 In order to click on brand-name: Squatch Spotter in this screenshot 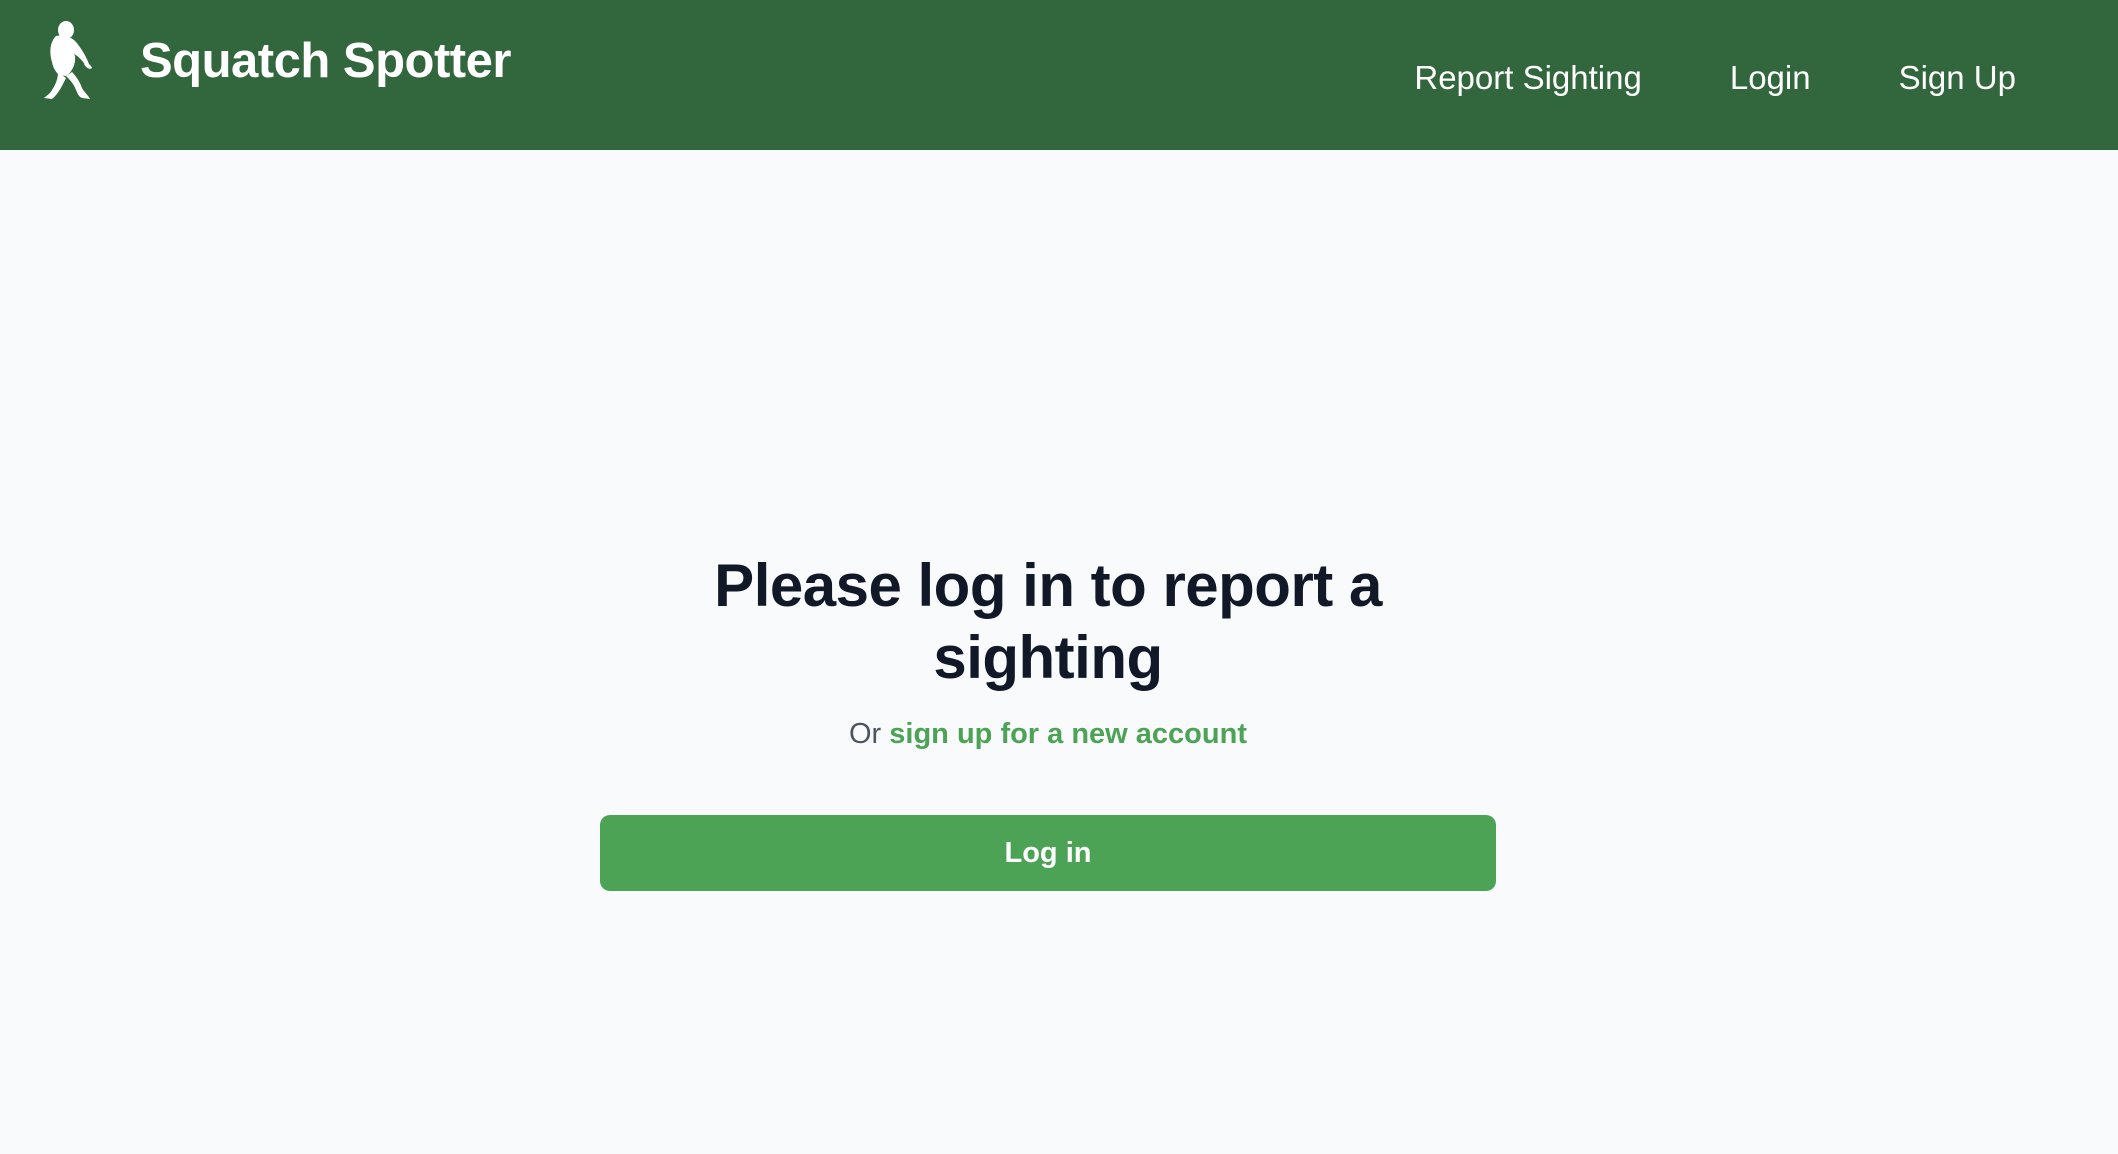, I will do `click(325, 60)`.